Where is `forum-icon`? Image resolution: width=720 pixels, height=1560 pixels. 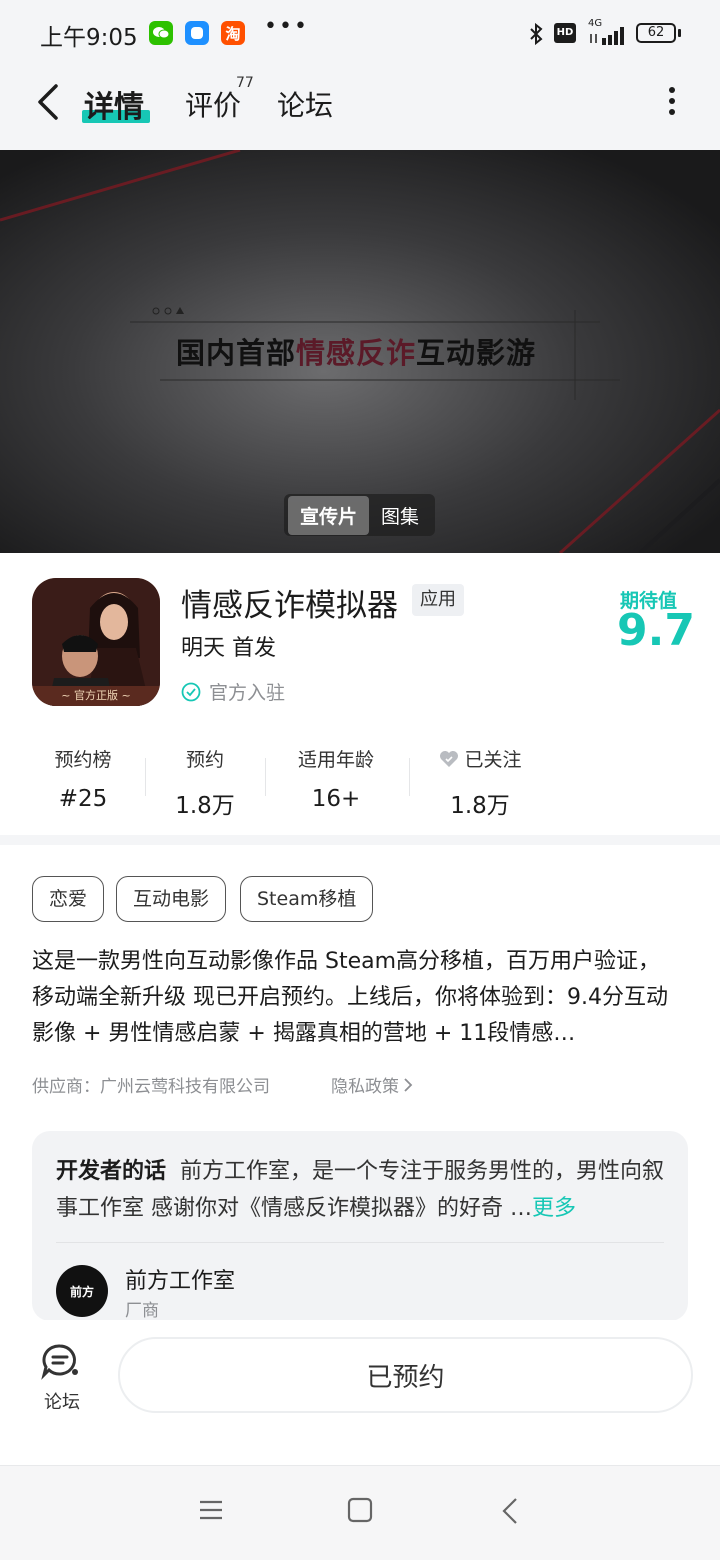 forum-icon is located at coordinates (61, 1364).